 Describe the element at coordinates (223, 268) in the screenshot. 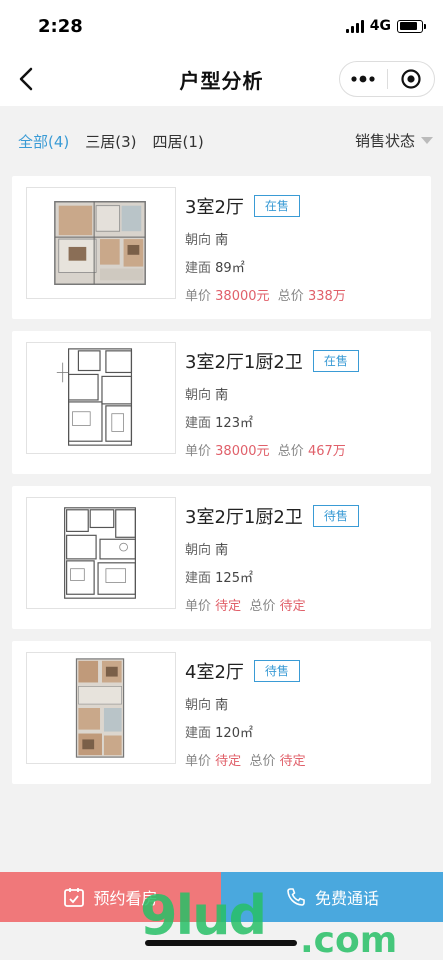

I see `area-value: 89` at that location.